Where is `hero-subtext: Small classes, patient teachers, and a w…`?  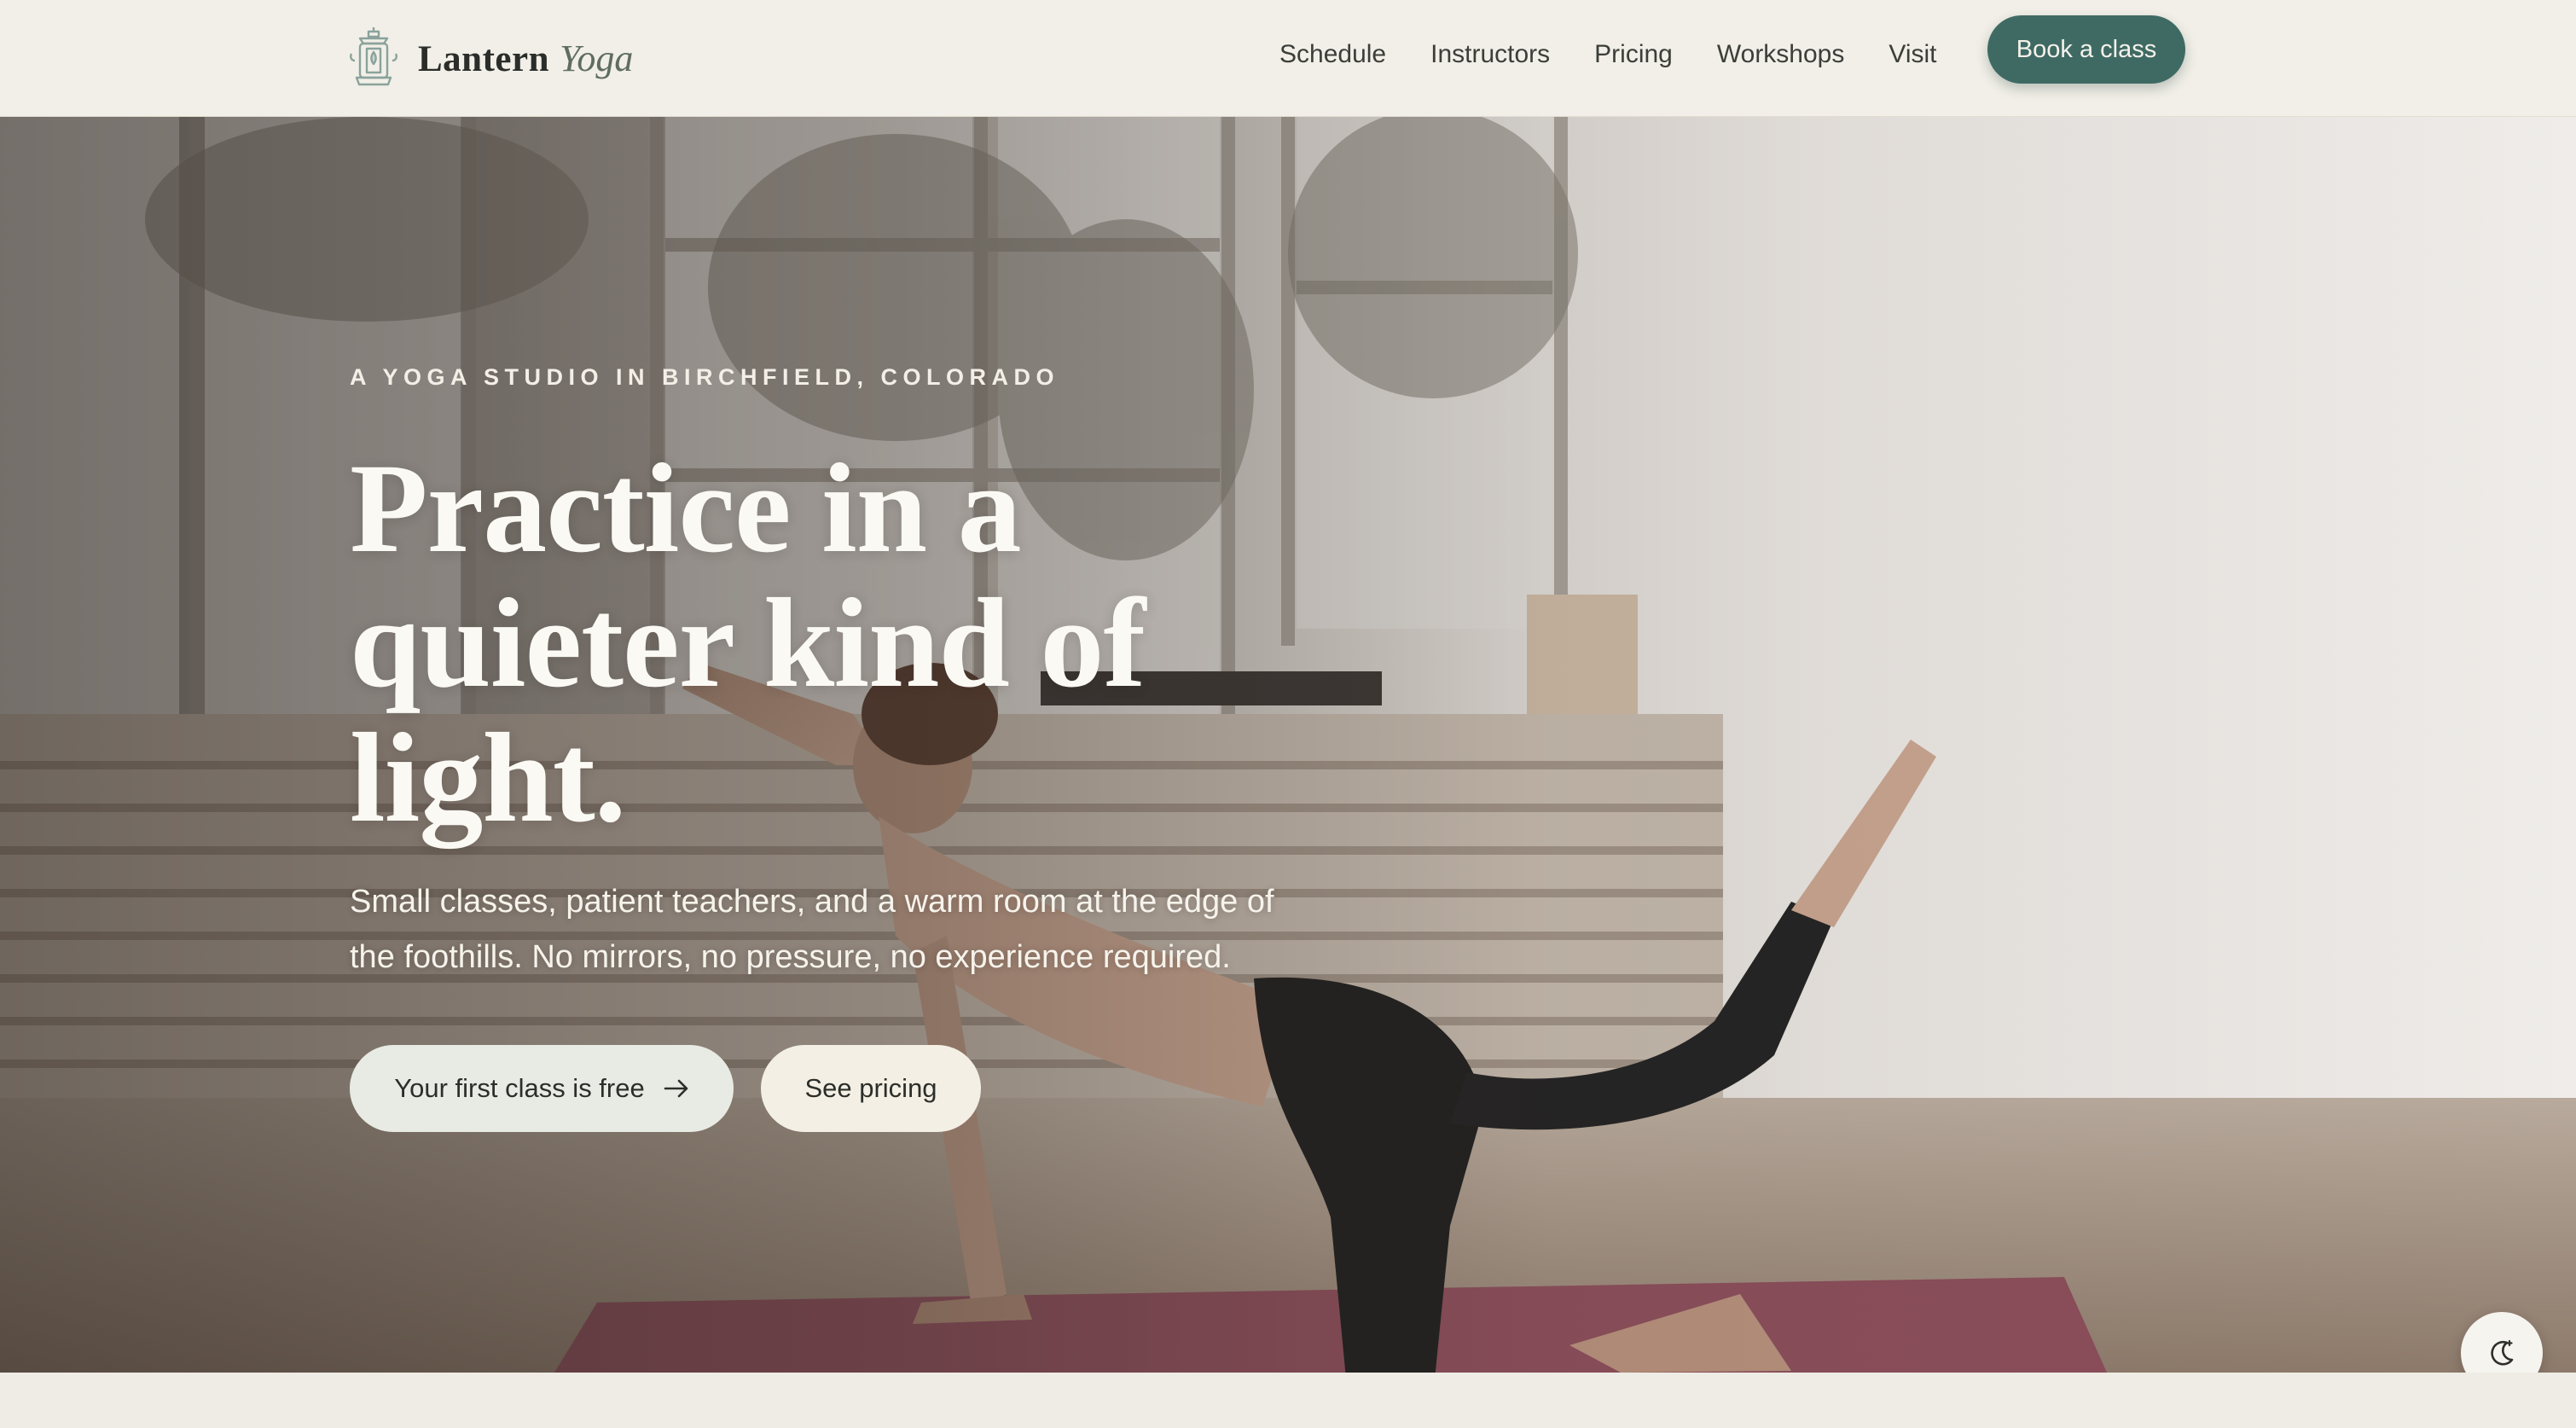
hero-subtext: Small classes, patient teachers, and a w… is located at coordinates (812, 929).